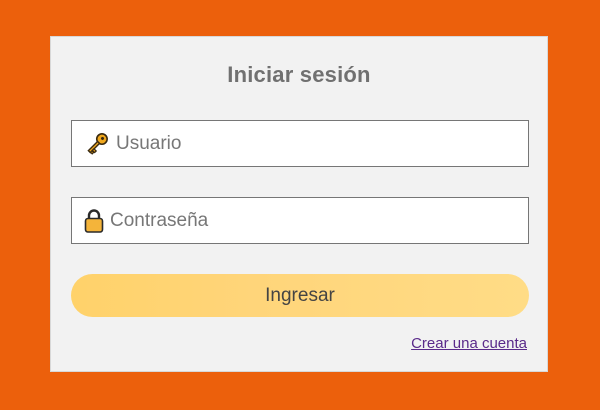 Image resolution: width=600 pixels, height=410 pixels. Describe the element at coordinates (300, 295) in the screenshot. I see `login-button: Ingresar` at that location.